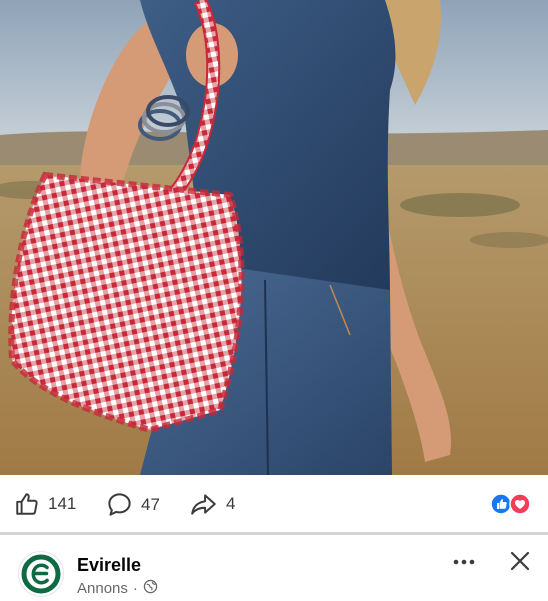 This screenshot has width=548, height=601. Describe the element at coordinates (204, 504) in the screenshot. I see `share-arrow-icon` at that location.